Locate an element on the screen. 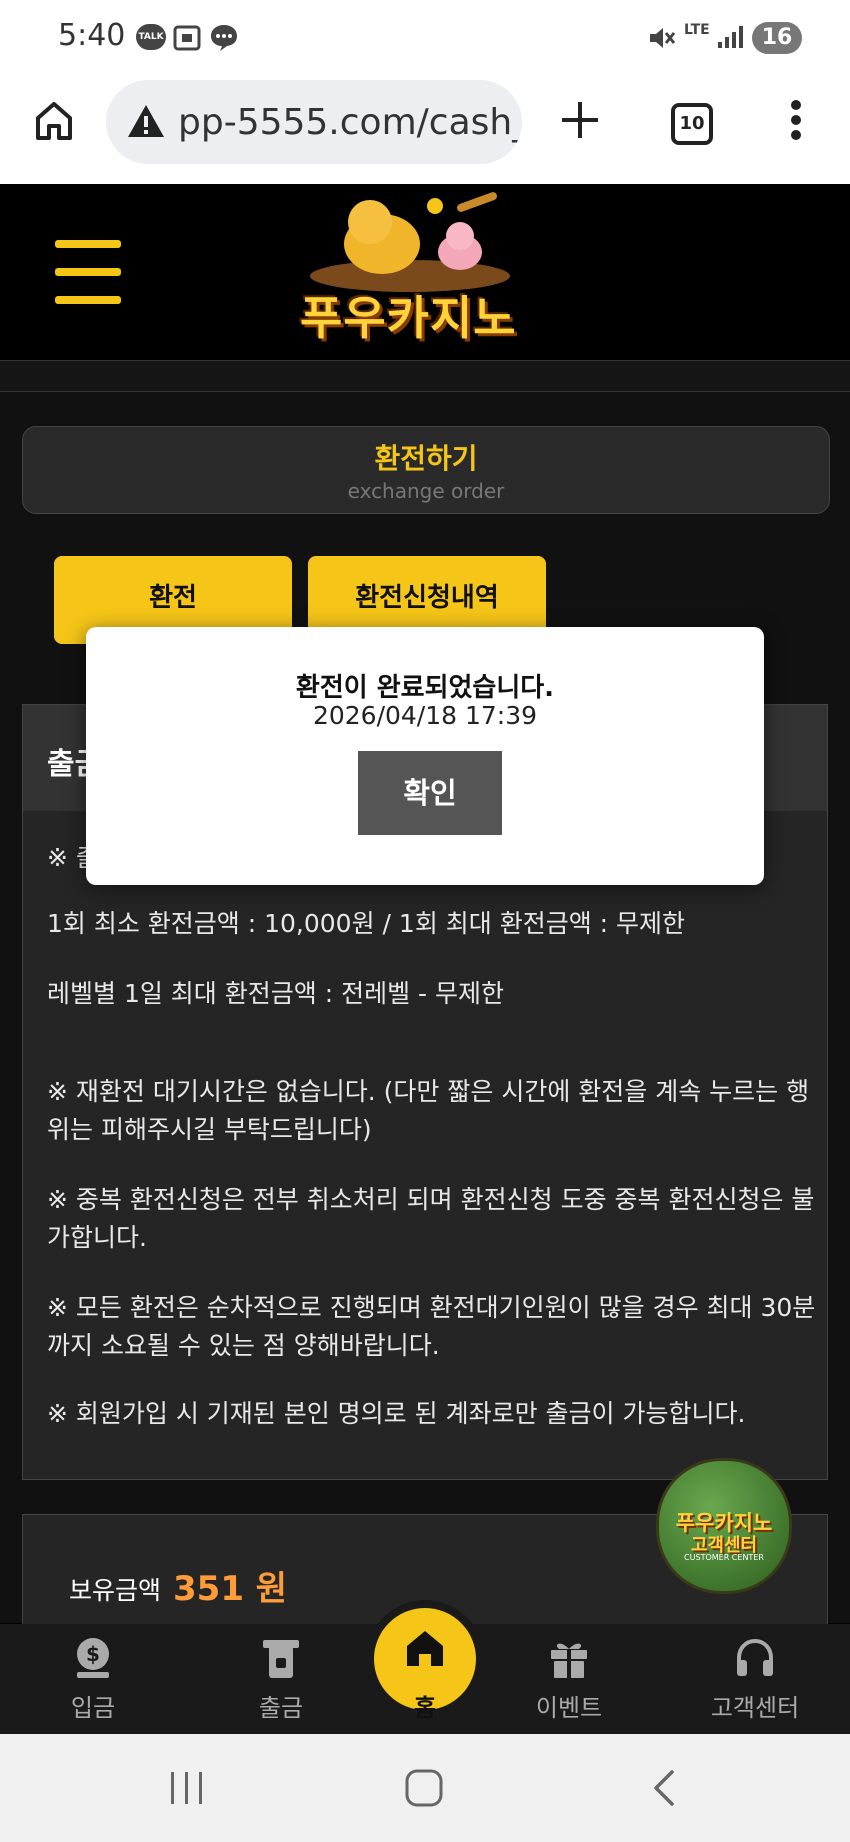 Image resolution: width=850 pixels, height=1842 pixels. address-bar: pp-5555.com/cash_( is located at coordinates (314, 122).